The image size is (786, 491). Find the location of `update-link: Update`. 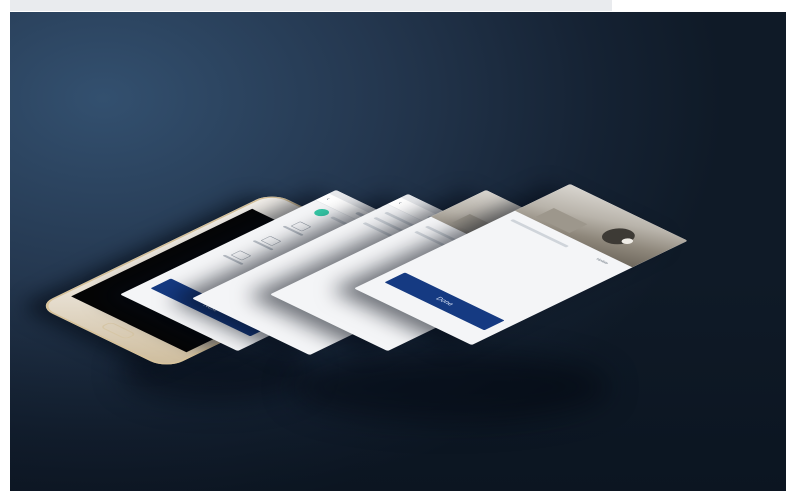

update-link: Update is located at coordinates (602, 261).